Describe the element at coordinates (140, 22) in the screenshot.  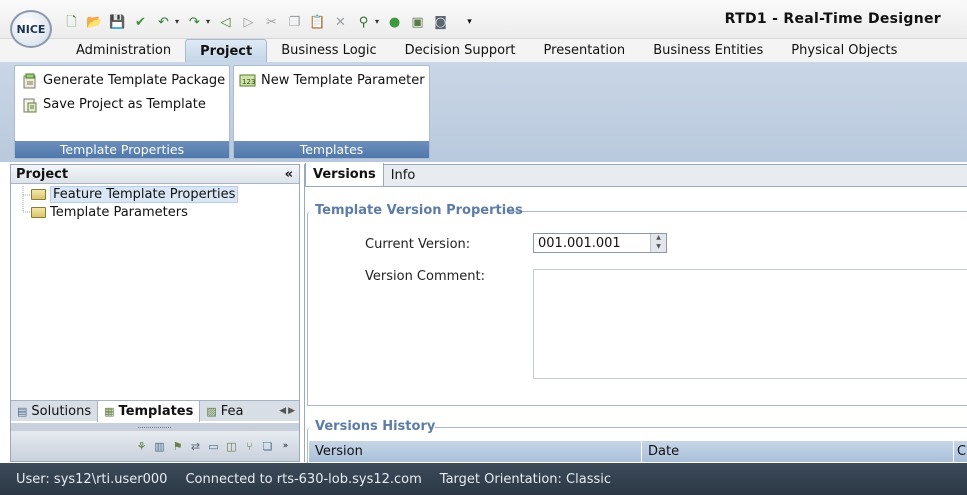
I see `checkin-icon: ✔` at that location.